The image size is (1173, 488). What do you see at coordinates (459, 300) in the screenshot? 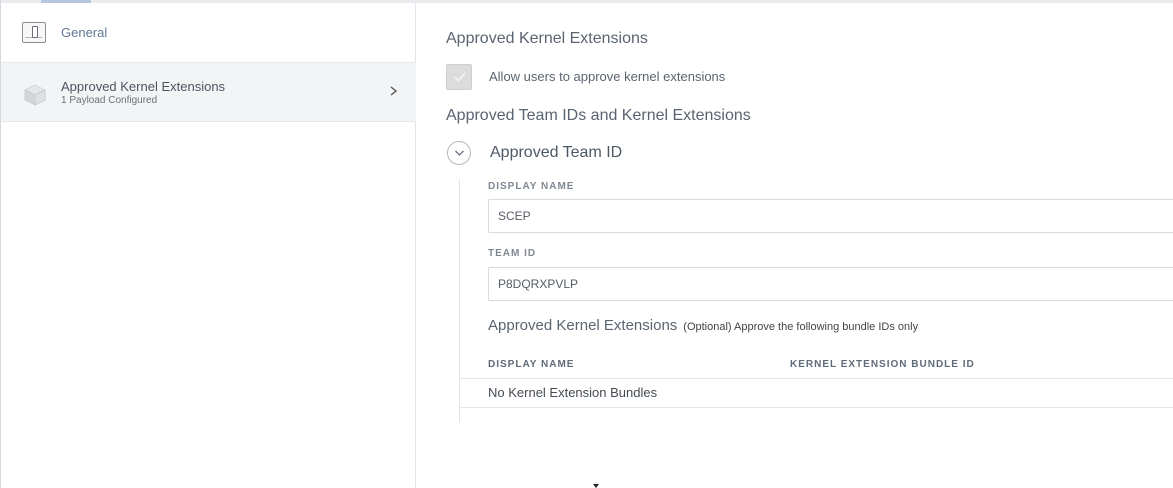
I see `team-block-divider` at bounding box center [459, 300].